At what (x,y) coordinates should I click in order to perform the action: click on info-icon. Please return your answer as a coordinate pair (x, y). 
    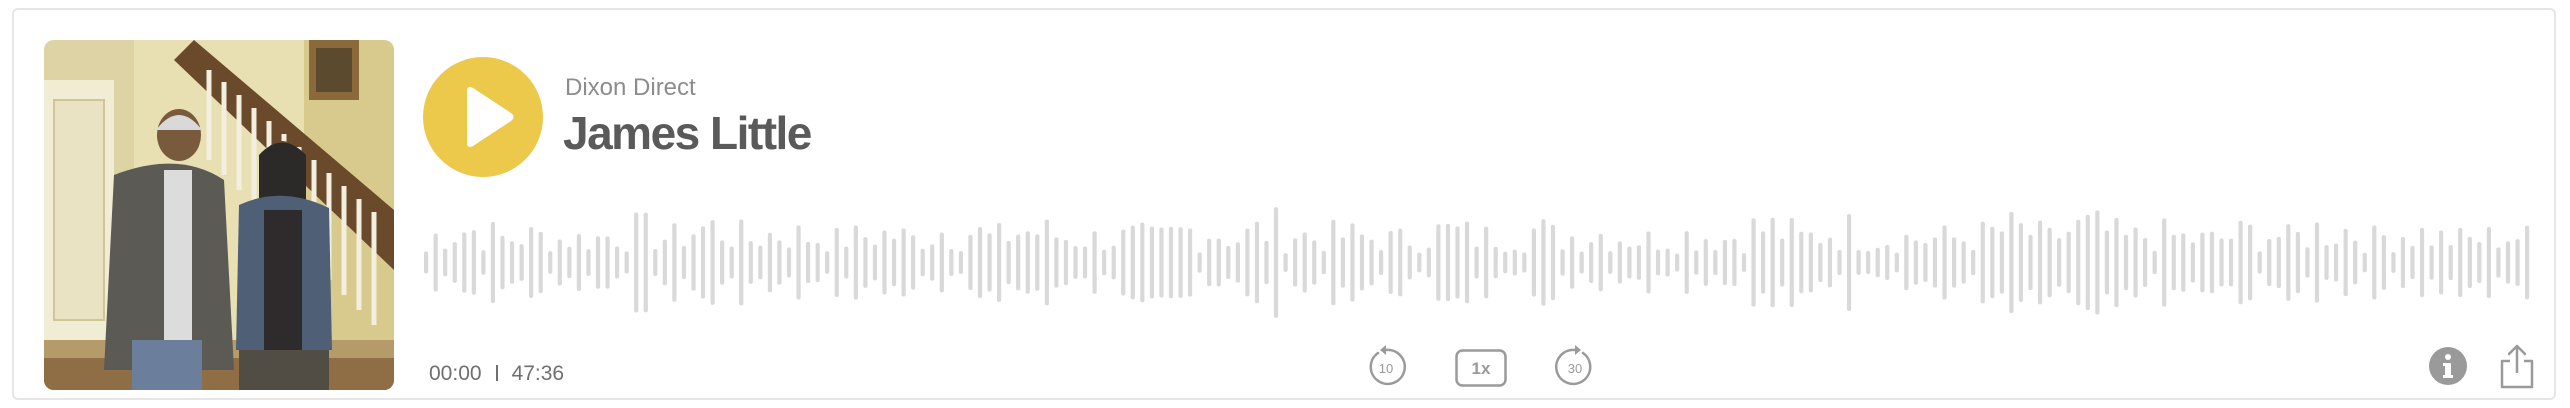
    Looking at the image, I should click on (2448, 366).